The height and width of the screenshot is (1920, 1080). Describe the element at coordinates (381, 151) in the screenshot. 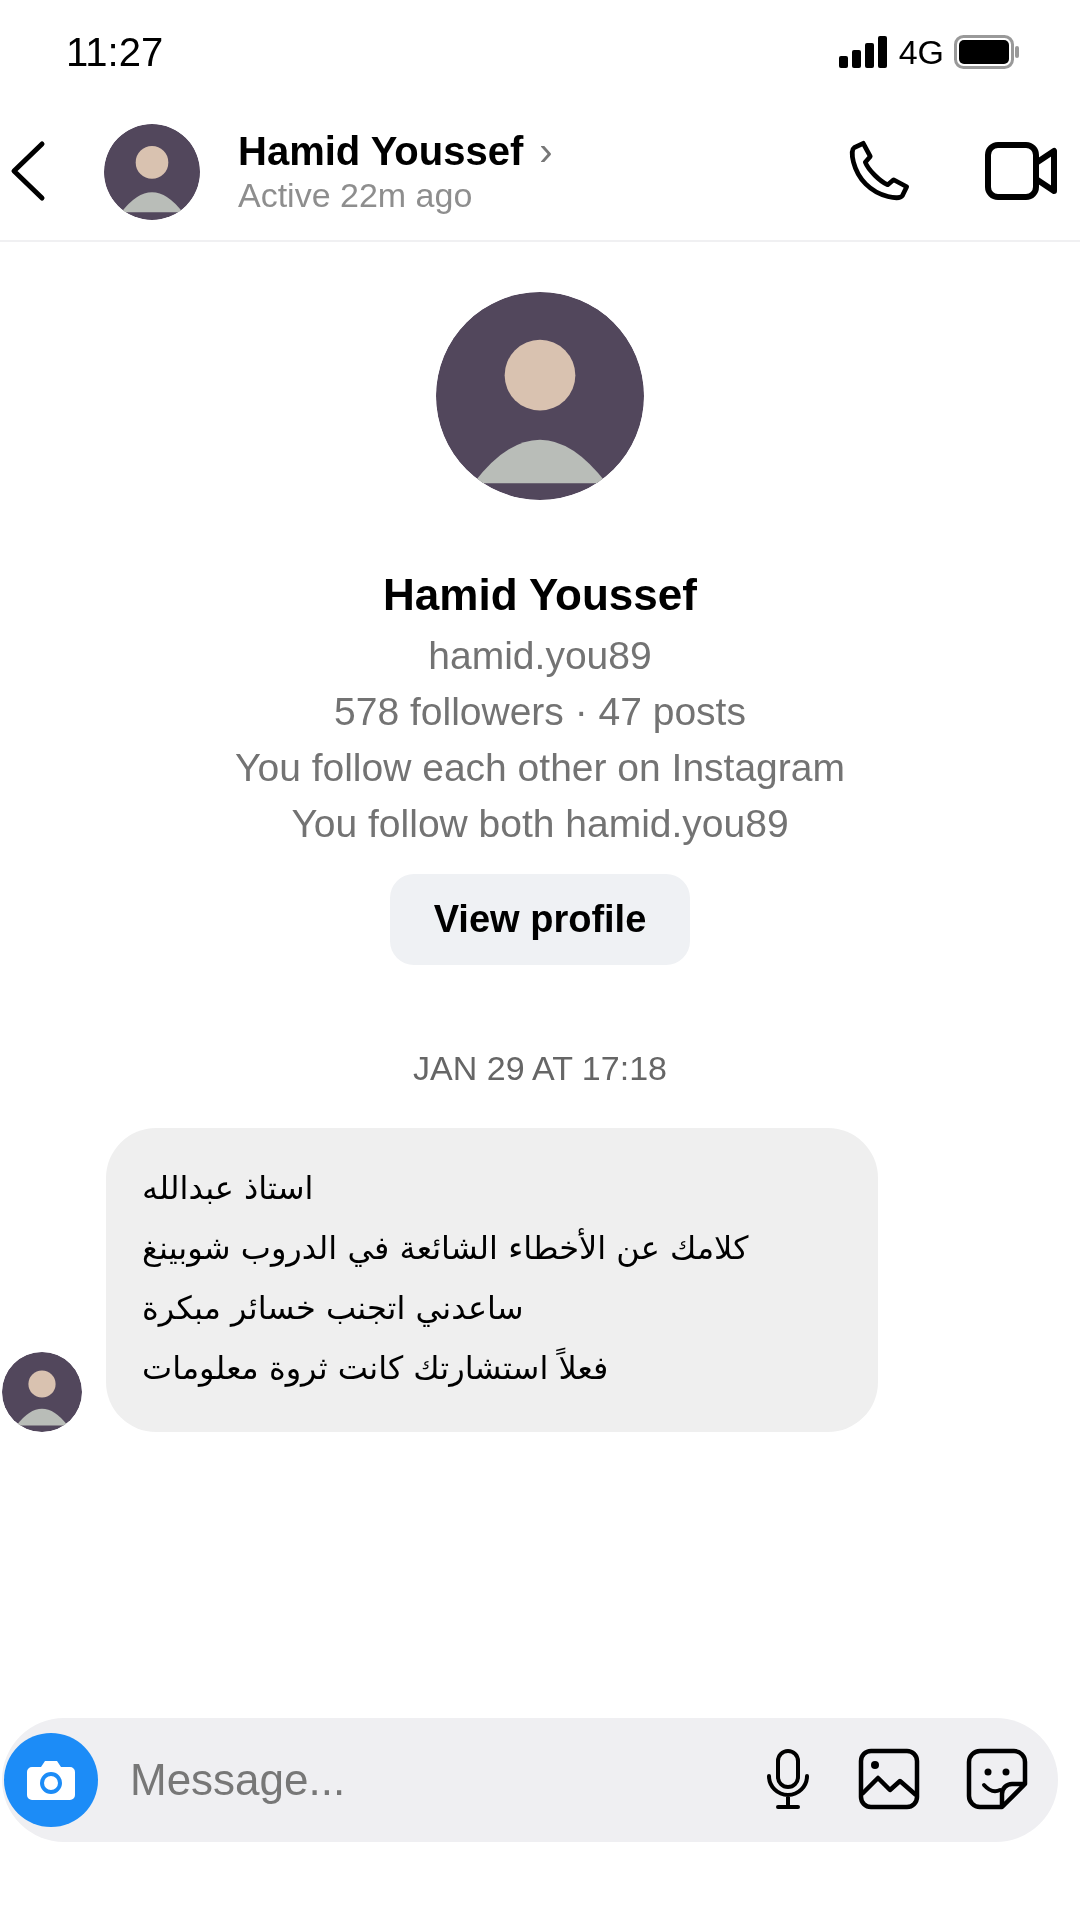

I see `contact-name: Hamid Youssef` at that location.